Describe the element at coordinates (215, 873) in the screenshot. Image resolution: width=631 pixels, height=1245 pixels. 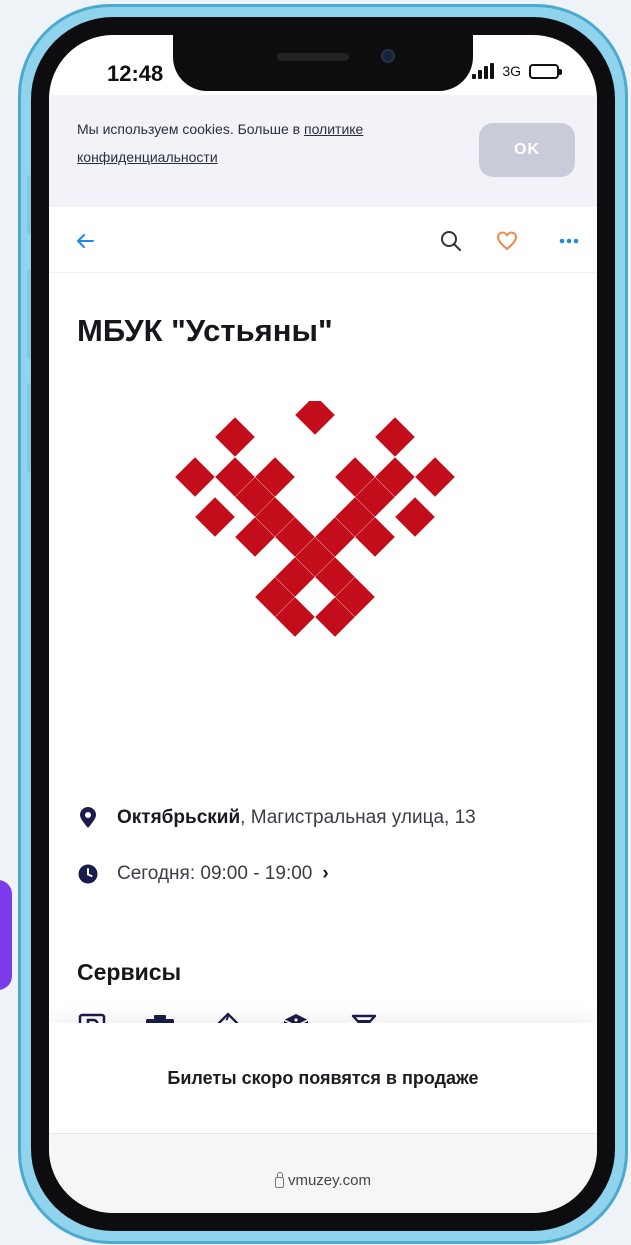
I see `hours-text: Сегодня: 09:00 - 19:00` at that location.